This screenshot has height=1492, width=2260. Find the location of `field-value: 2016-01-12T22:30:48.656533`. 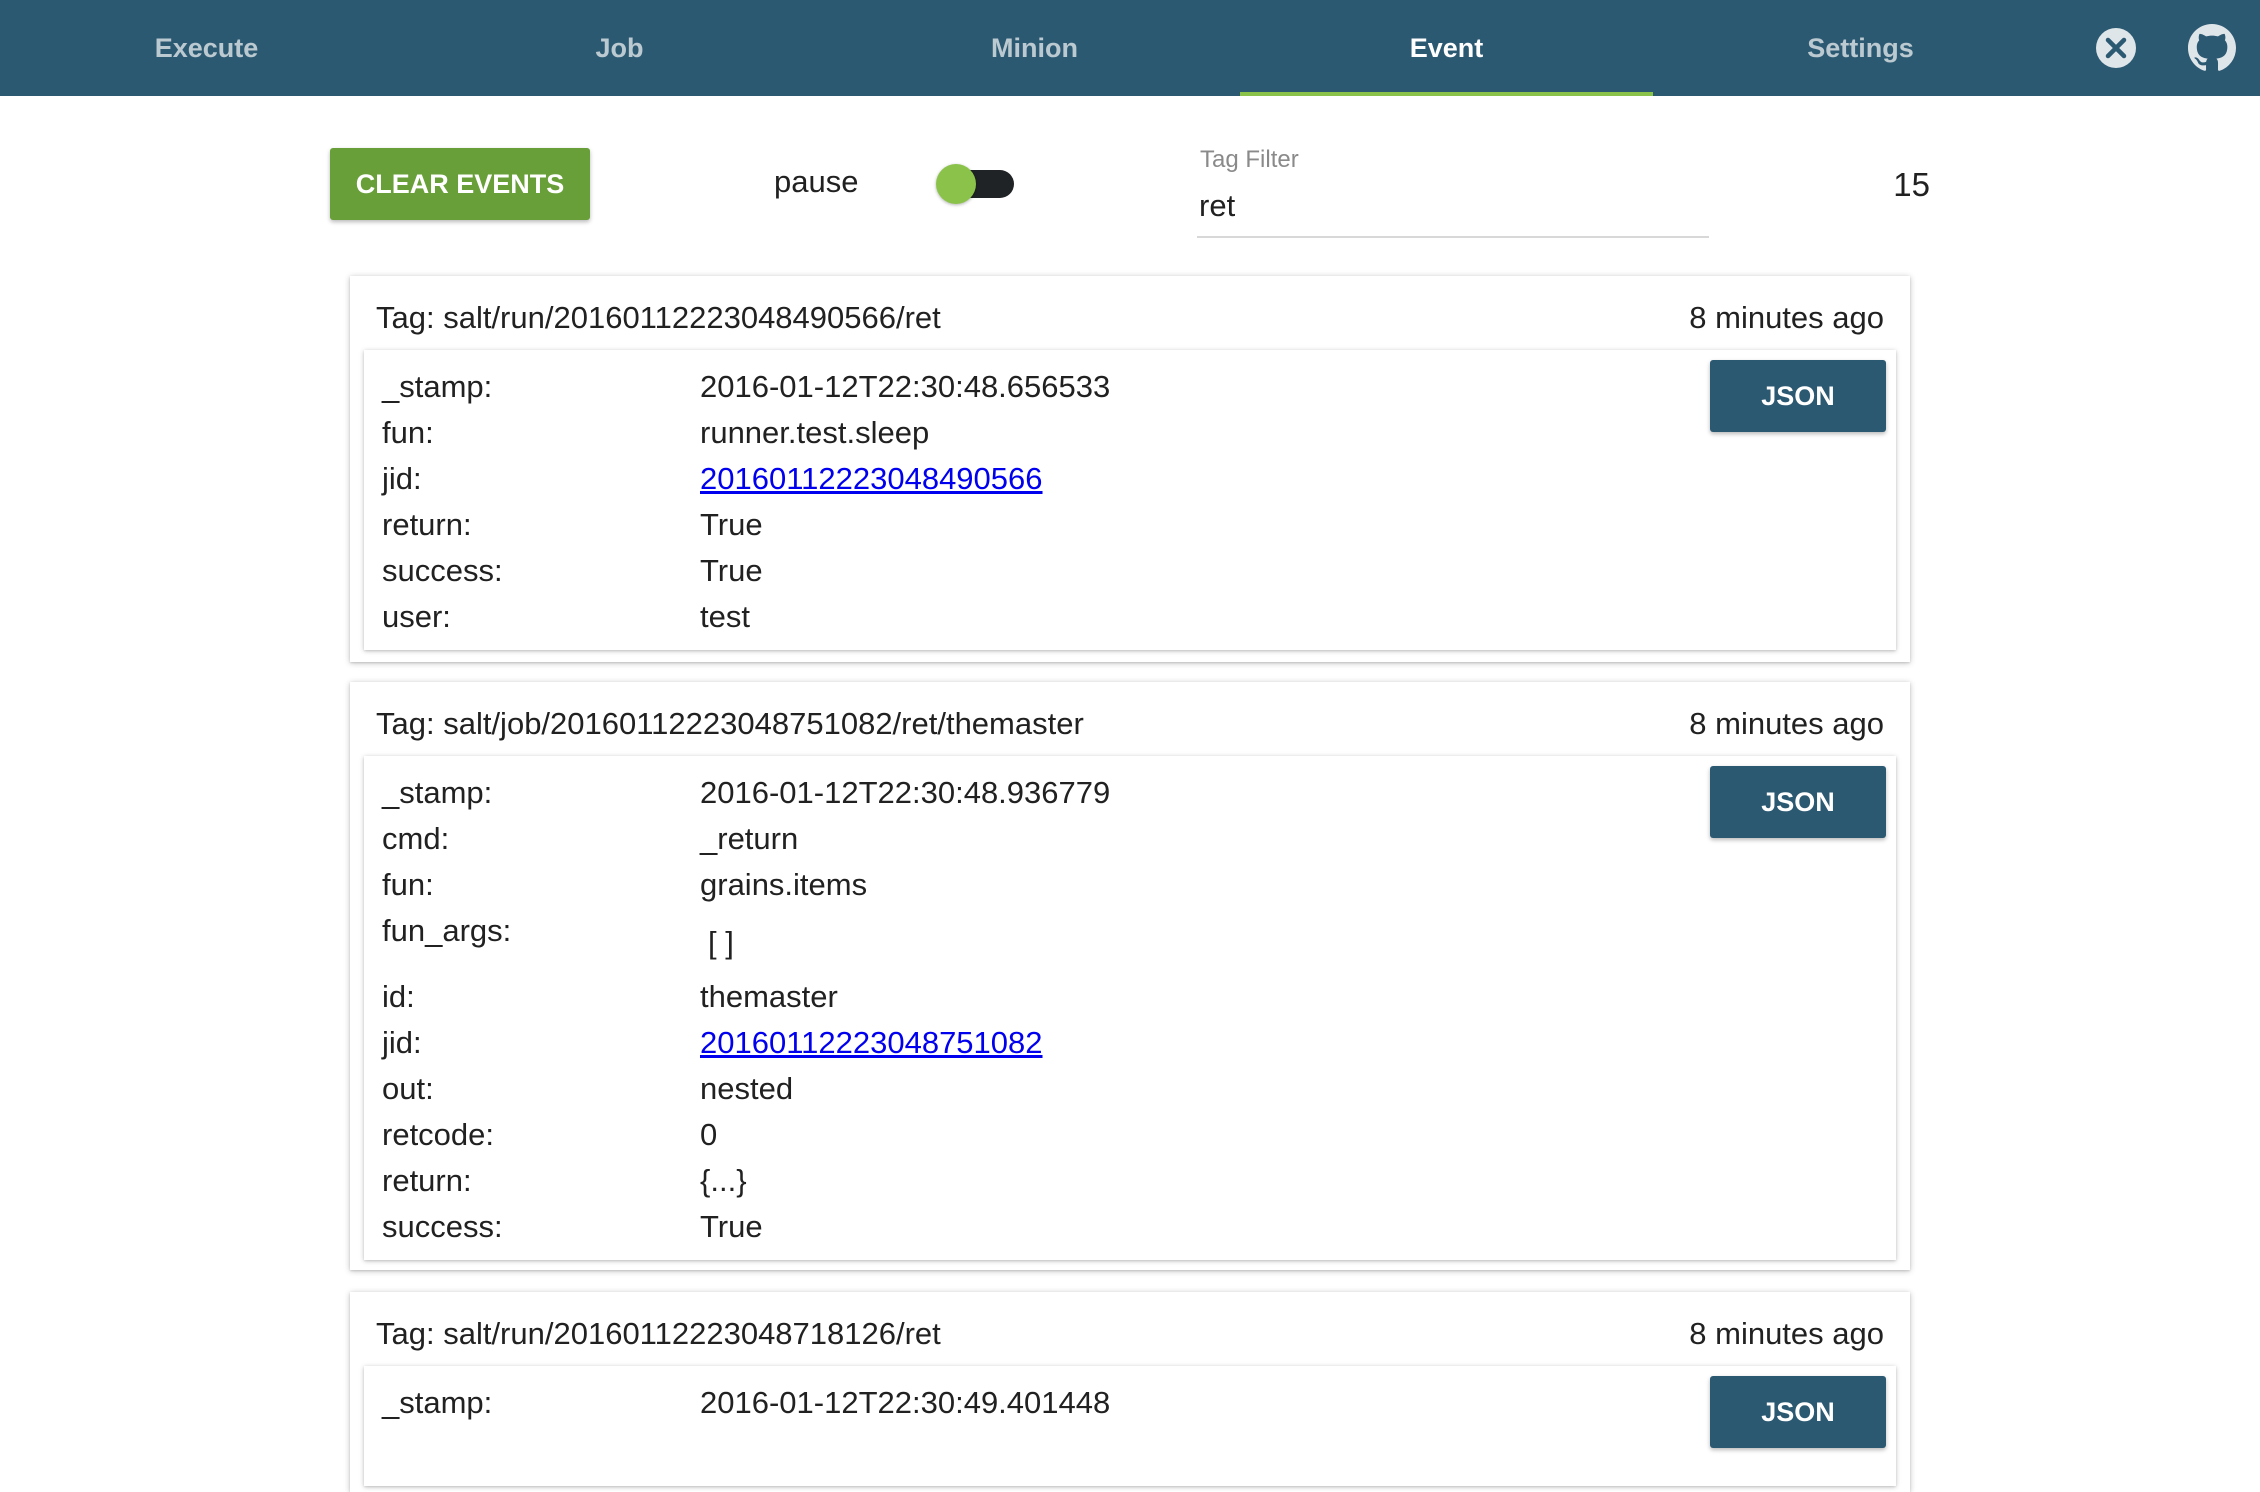

field-value: 2016-01-12T22:30:48.656533 is located at coordinates (905, 386).